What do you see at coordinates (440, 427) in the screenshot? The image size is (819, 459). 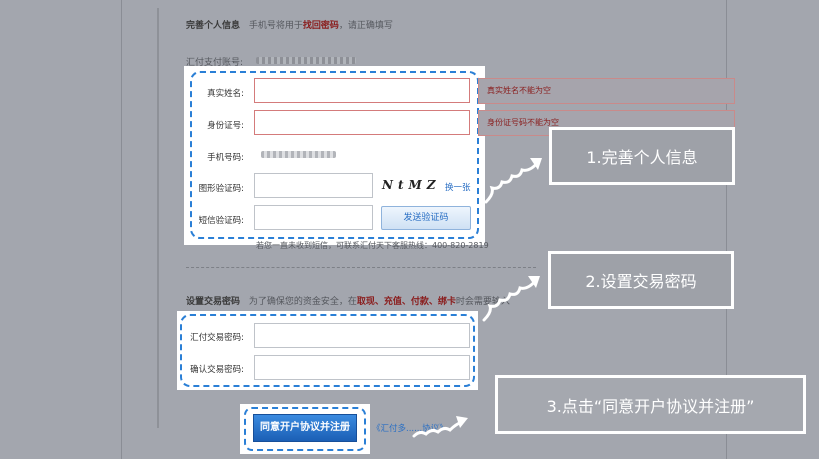 I see `arrow-to-step3-icon` at bounding box center [440, 427].